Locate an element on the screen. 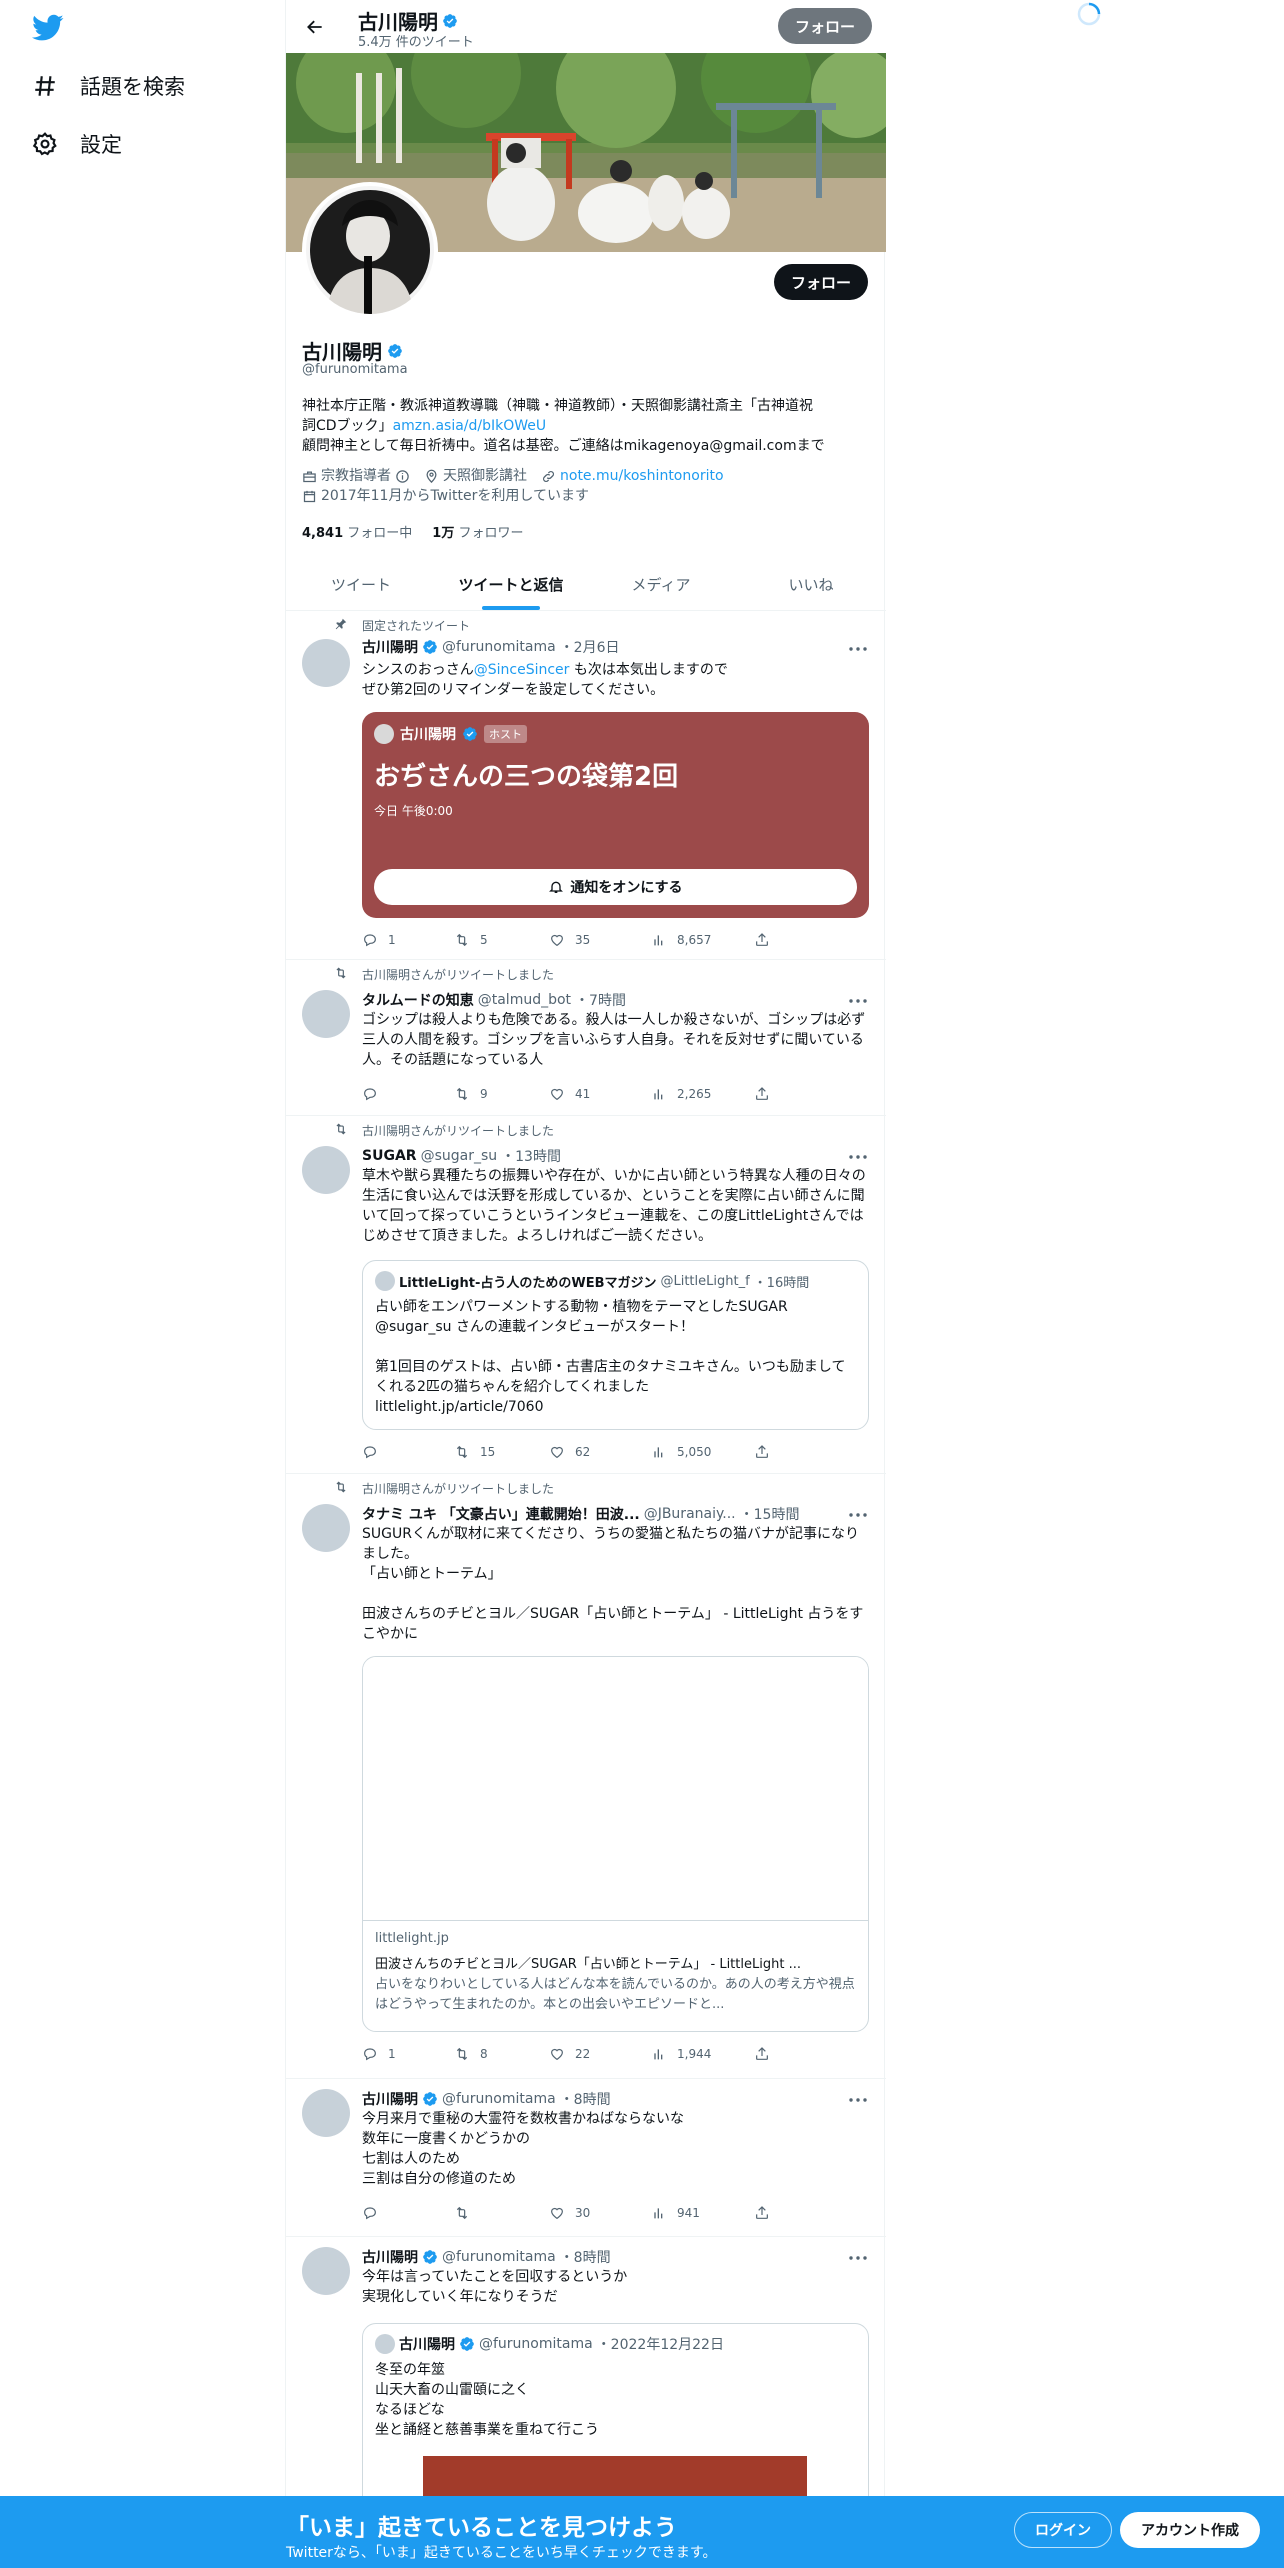  share-icon is located at coordinates (762, 1094).